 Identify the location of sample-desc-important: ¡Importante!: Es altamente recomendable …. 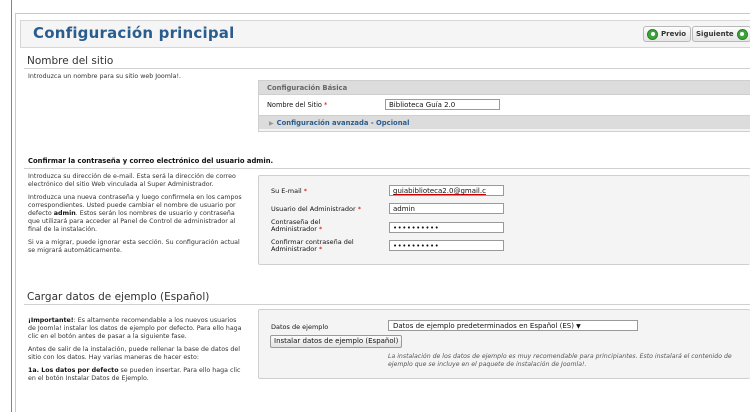
(135, 328).